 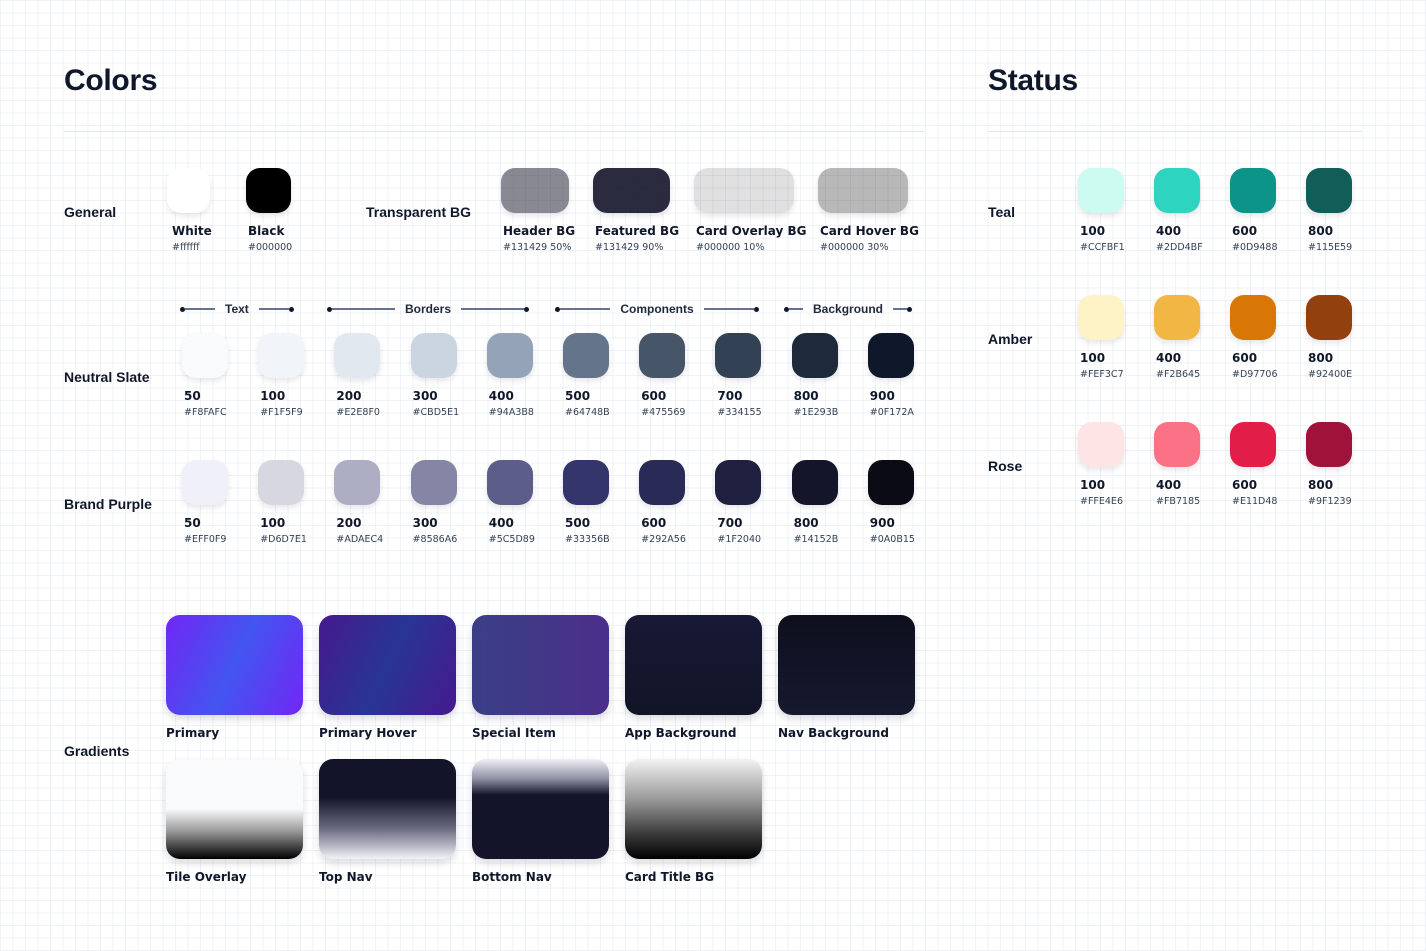 I want to click on rose-label: Rose, so click(x=1005, y=466).